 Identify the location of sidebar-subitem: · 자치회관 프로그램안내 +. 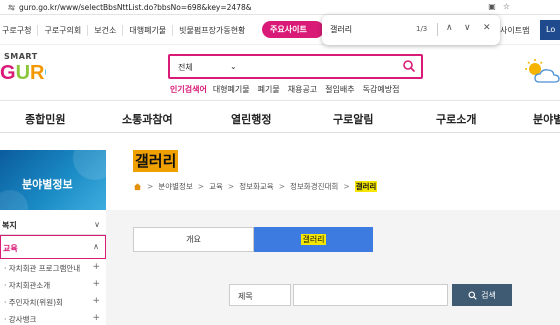
(53, 267).